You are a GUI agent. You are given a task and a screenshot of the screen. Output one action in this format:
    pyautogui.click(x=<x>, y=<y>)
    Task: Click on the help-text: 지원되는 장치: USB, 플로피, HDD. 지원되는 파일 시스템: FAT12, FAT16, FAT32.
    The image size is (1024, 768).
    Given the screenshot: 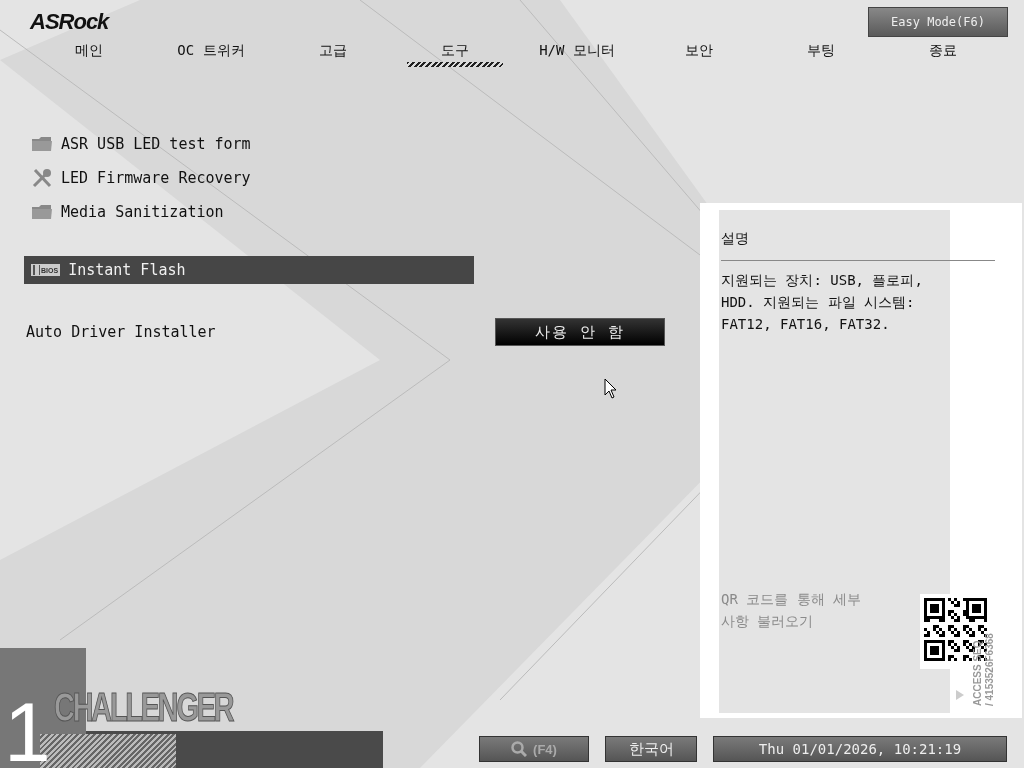 What is the action you would take?
    pyautogui.click(x=822, y=302)
    